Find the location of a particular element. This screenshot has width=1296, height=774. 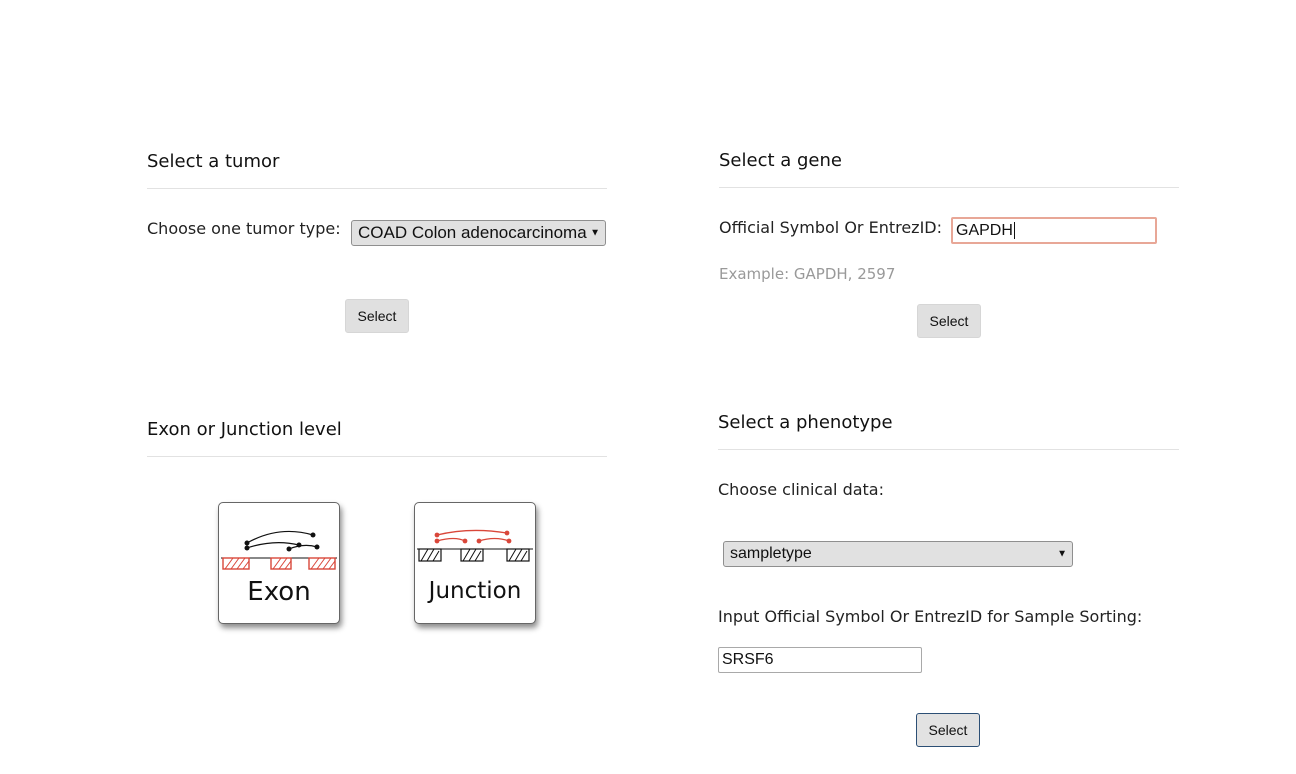

tumor-section-title: Select a tumor is located at coordinates (213, 161).